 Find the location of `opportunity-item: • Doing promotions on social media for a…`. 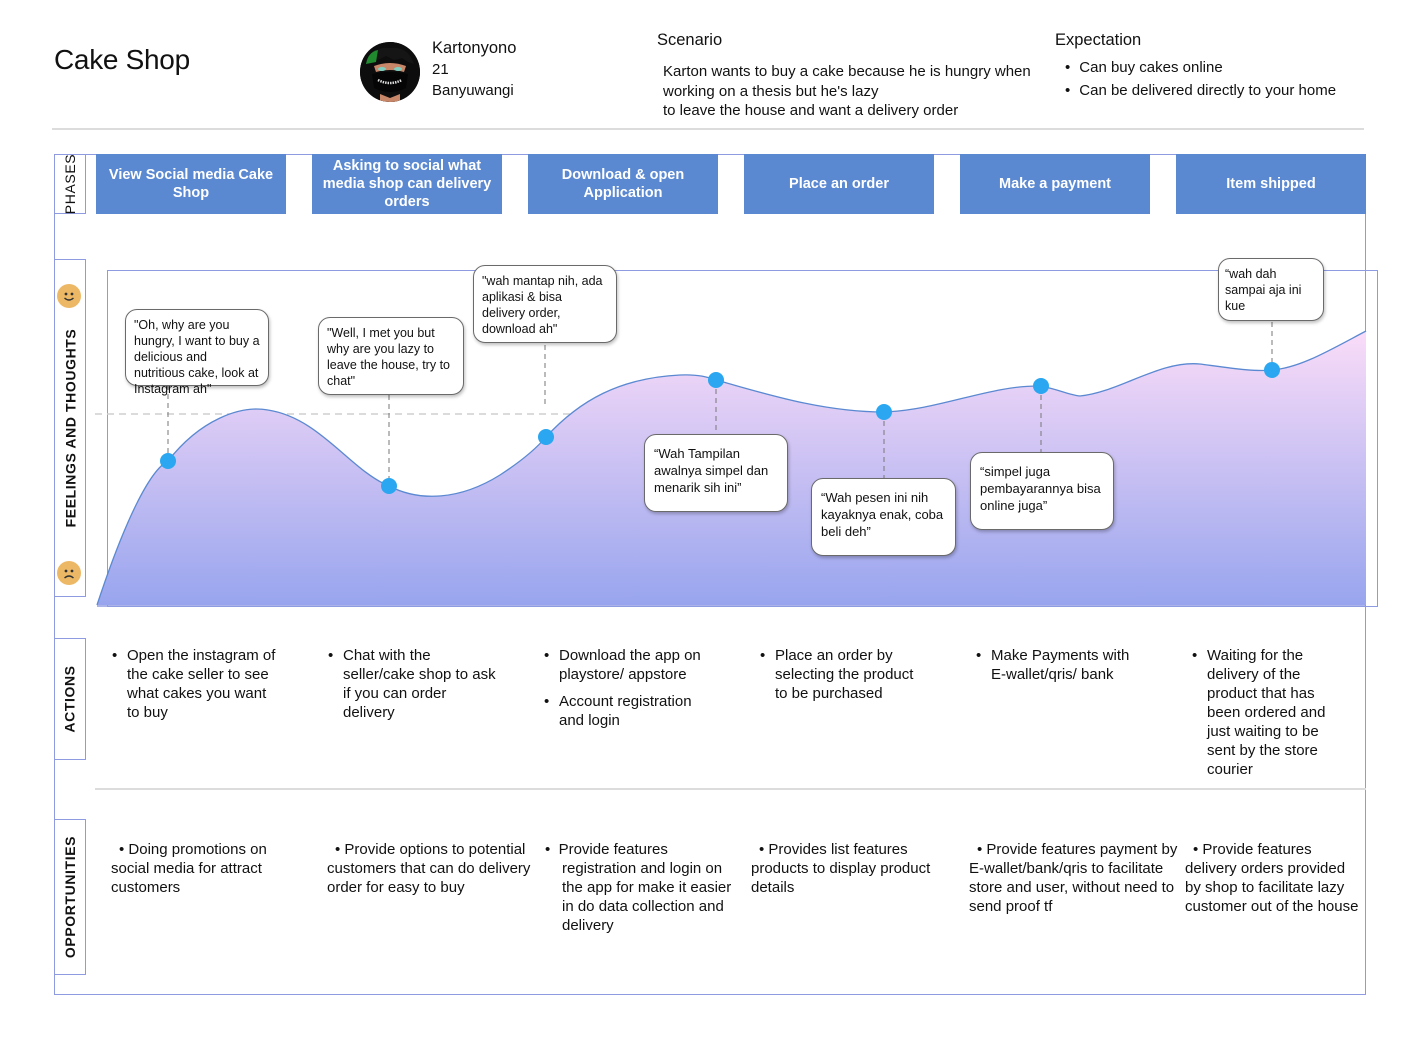

opportunity-item: • Doing promotions on social media for a… is located at coordinates (202, 868).